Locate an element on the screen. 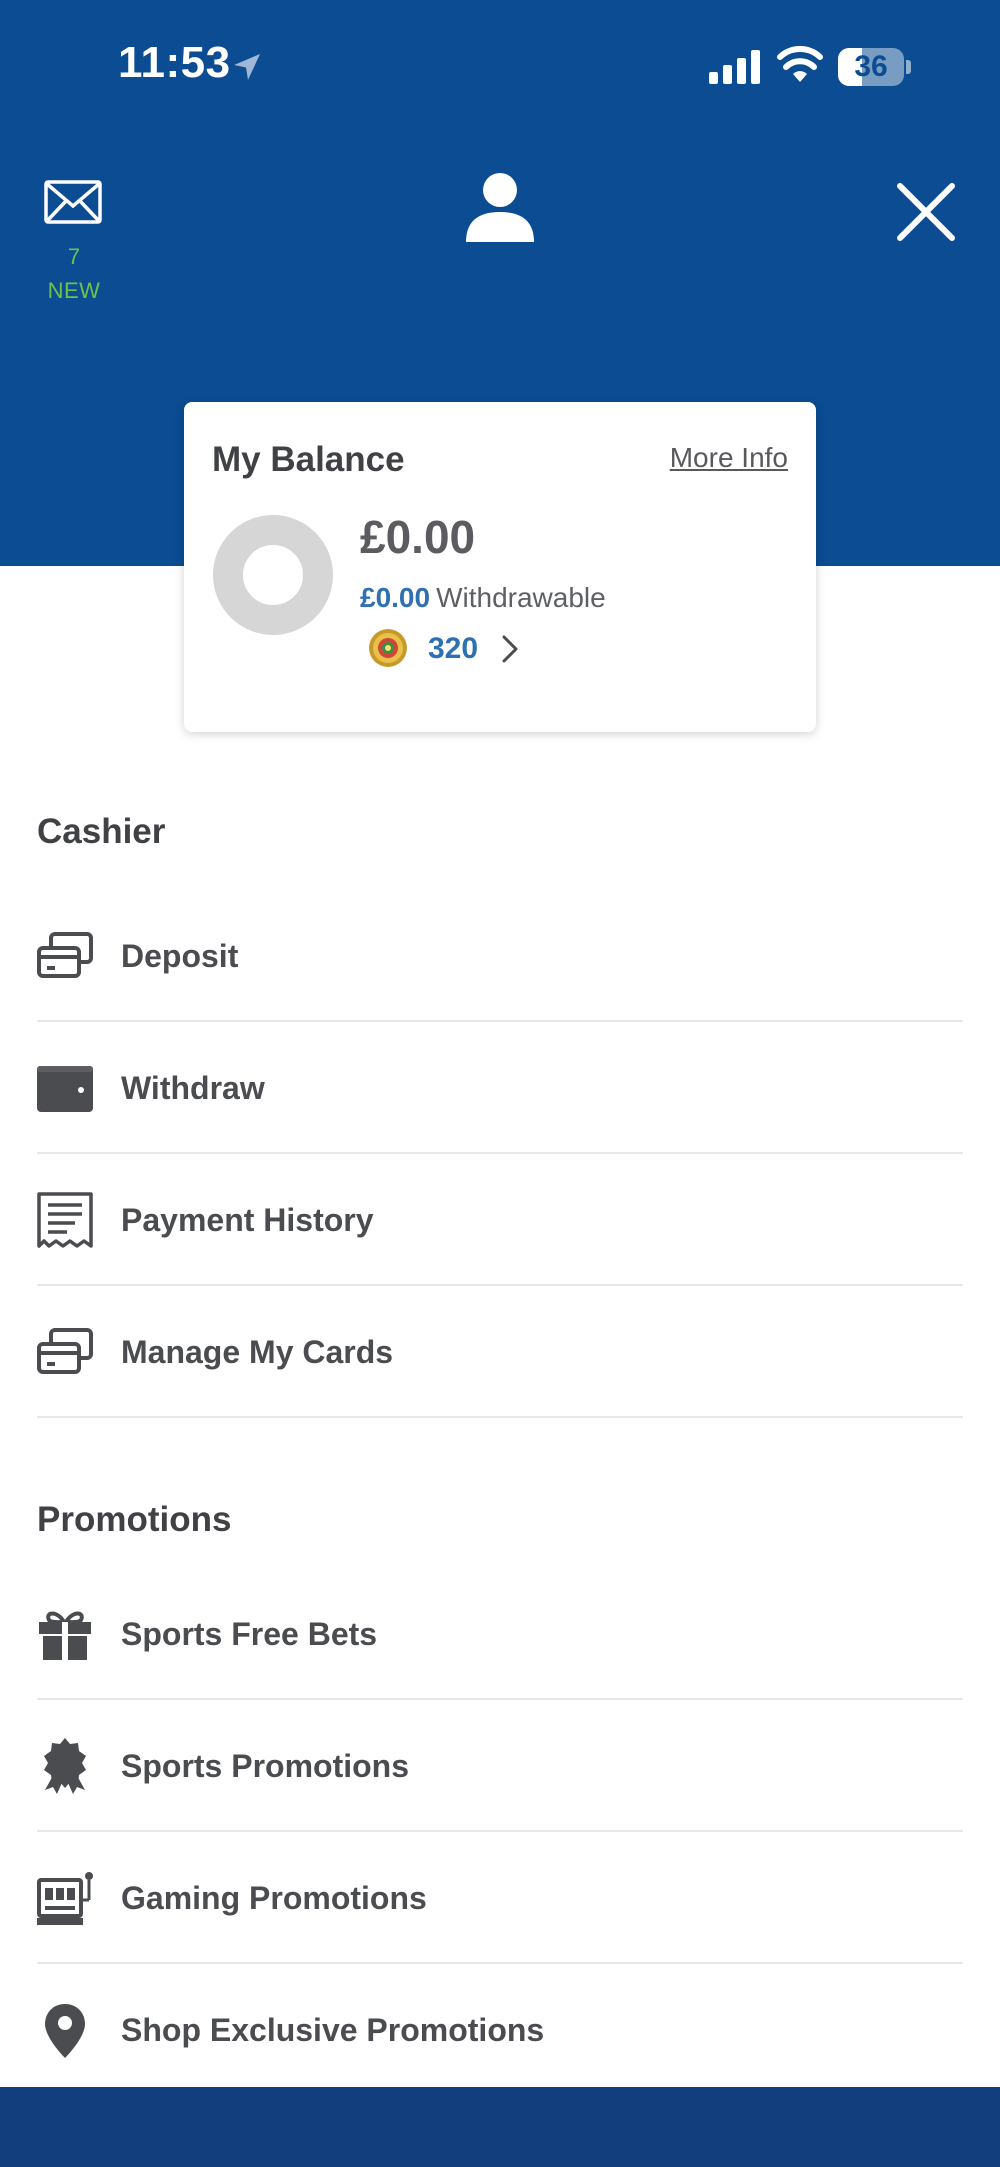  promotions-title: Promotions is located at coordinates (134, 1519).